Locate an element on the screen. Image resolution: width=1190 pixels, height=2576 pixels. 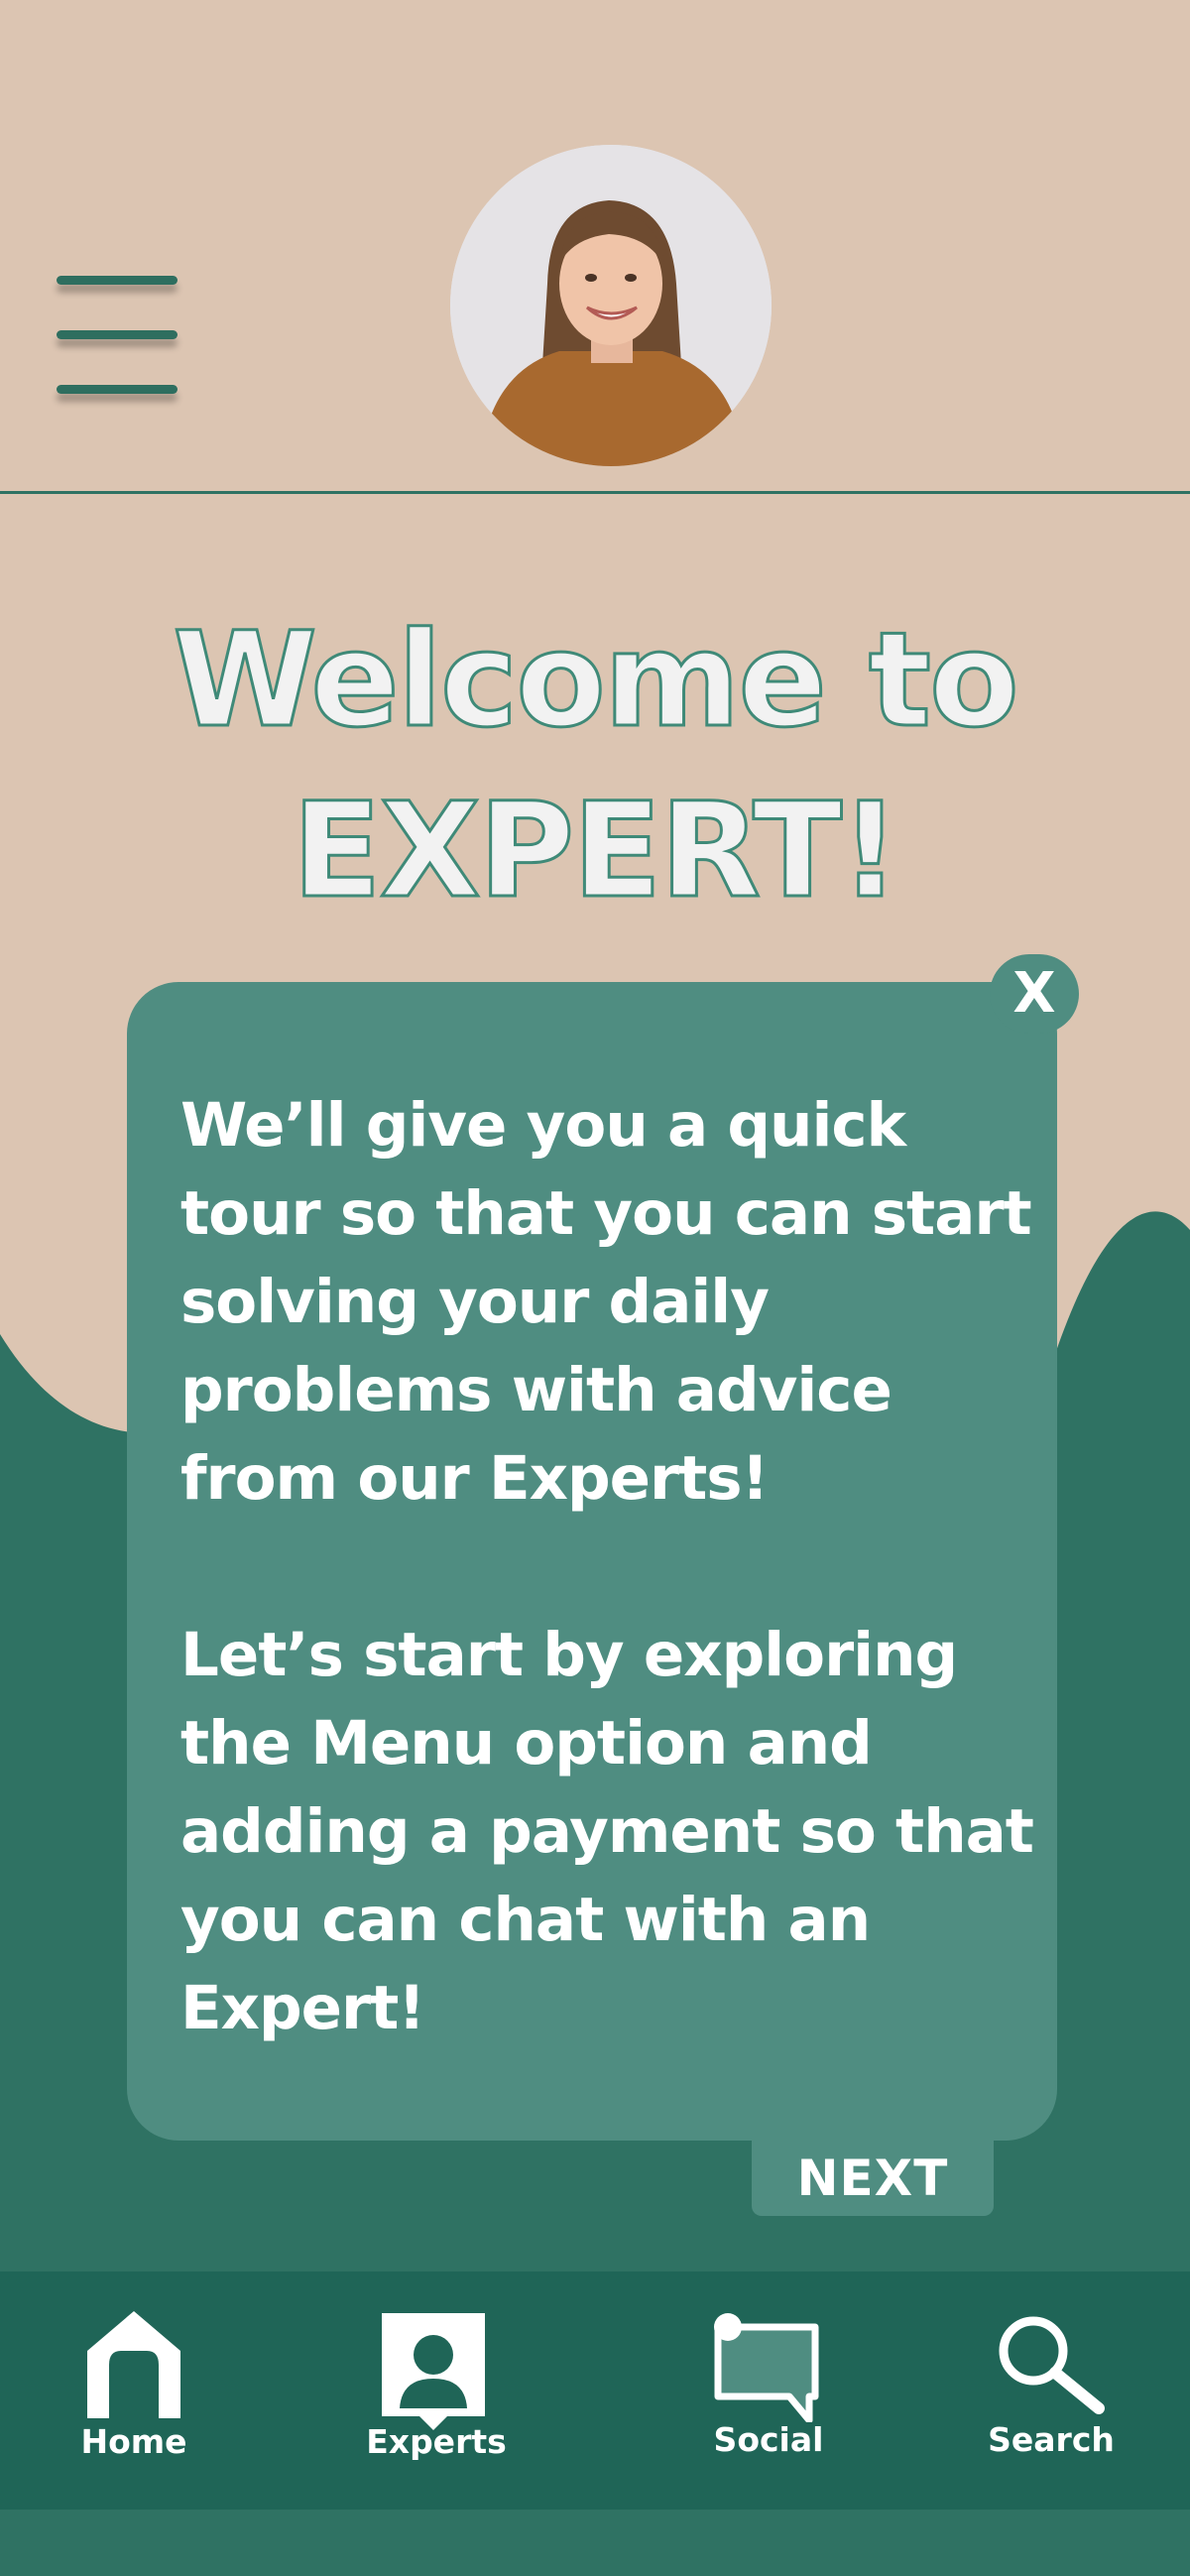
welcome-line-1: Welcome to is located at coordinates (596, 681).